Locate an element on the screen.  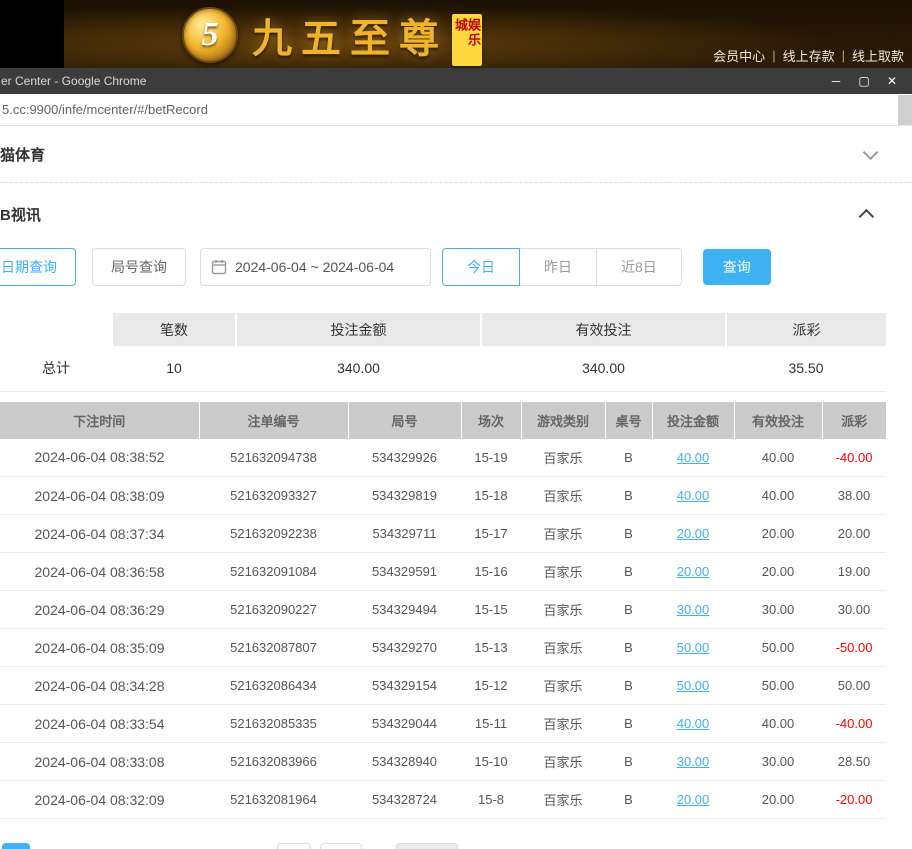
cell-order_no: 521632085335 is located at coordinates (273, 723).